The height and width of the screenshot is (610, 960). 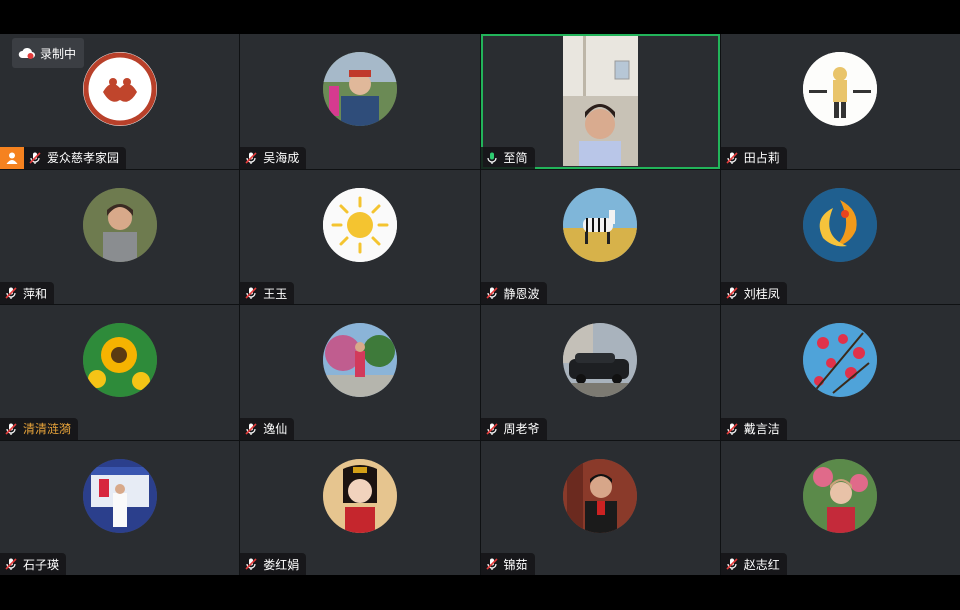 I want to click on participant-tile: 娄红娟, so click(x=360, y=507).